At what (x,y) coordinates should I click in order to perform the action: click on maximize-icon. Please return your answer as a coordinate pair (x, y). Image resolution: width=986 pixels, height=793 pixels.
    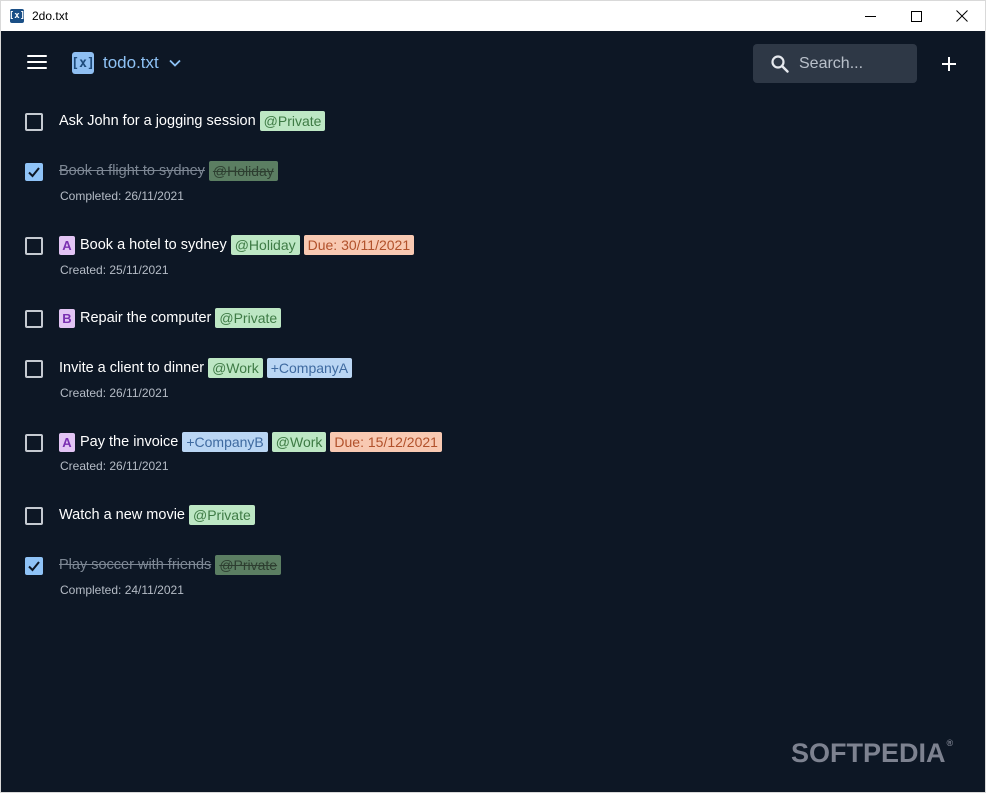
    Looking at the image, I should click on (916, 16).